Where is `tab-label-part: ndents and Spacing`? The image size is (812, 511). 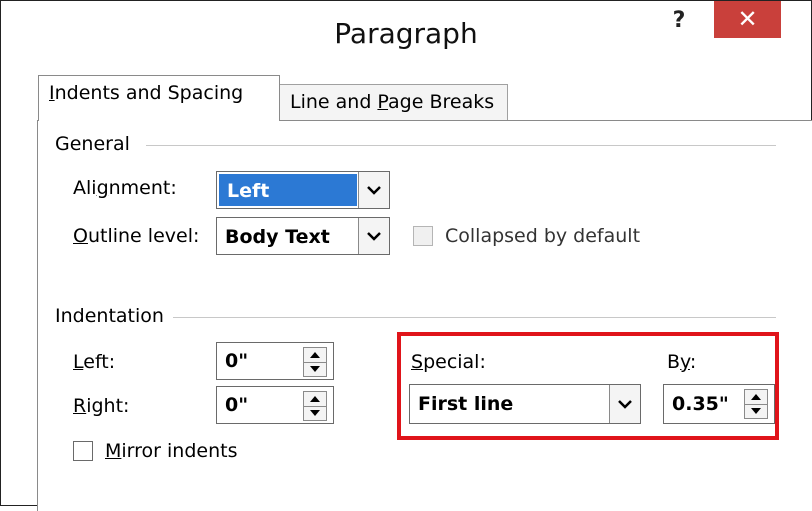
tab-label-part: ndents and Spacing is located at coordinates (149, 93).